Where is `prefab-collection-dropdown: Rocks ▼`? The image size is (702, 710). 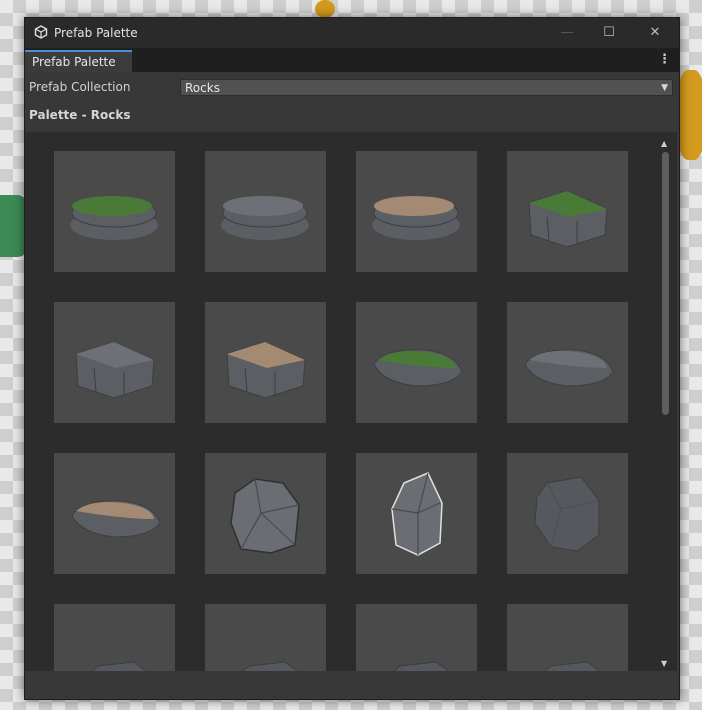
prefab-collection-dropdown: Rocks ▼ is located at coordinates (426, 87).